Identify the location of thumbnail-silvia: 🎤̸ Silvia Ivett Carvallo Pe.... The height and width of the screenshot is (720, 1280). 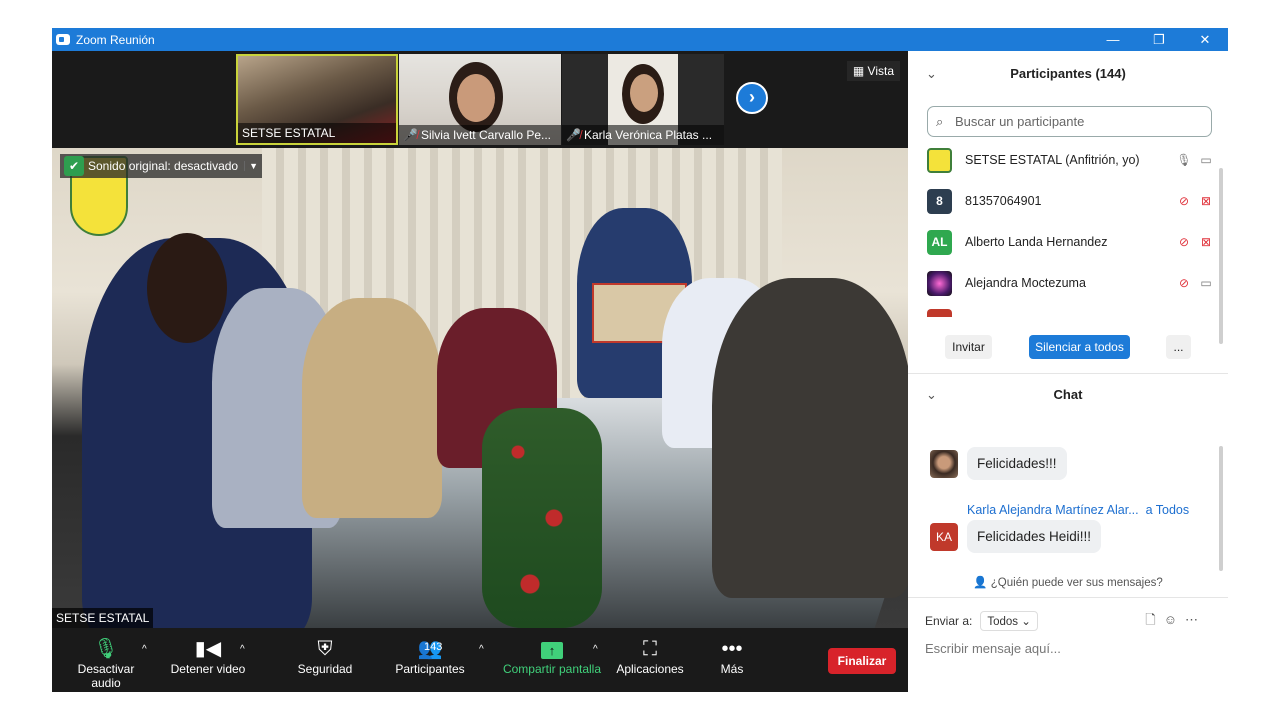
(480, 99).